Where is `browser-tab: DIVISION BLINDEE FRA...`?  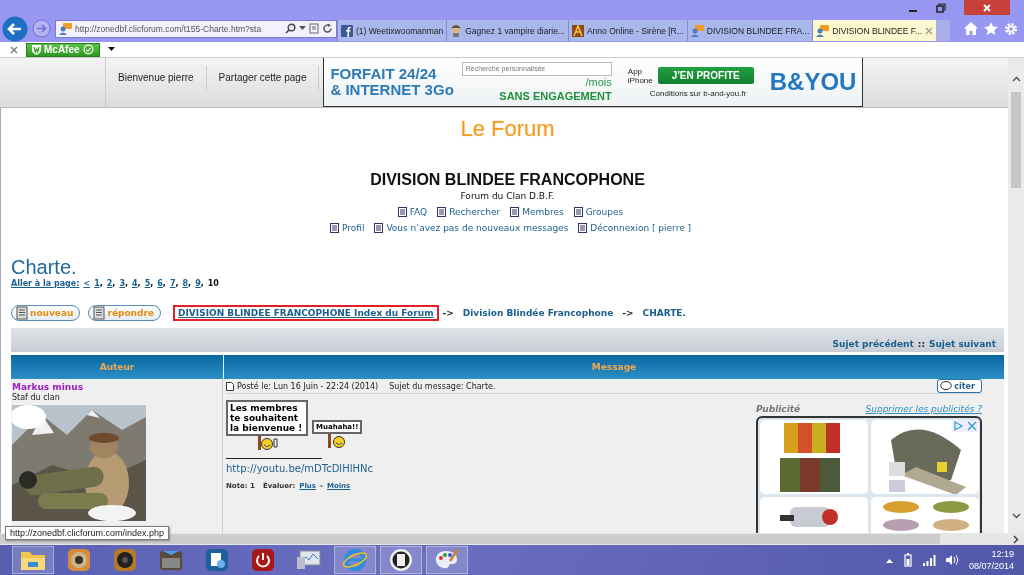
browser-tab: DIVISION BLINDEE FRA... is located at coordinates (749, 30).